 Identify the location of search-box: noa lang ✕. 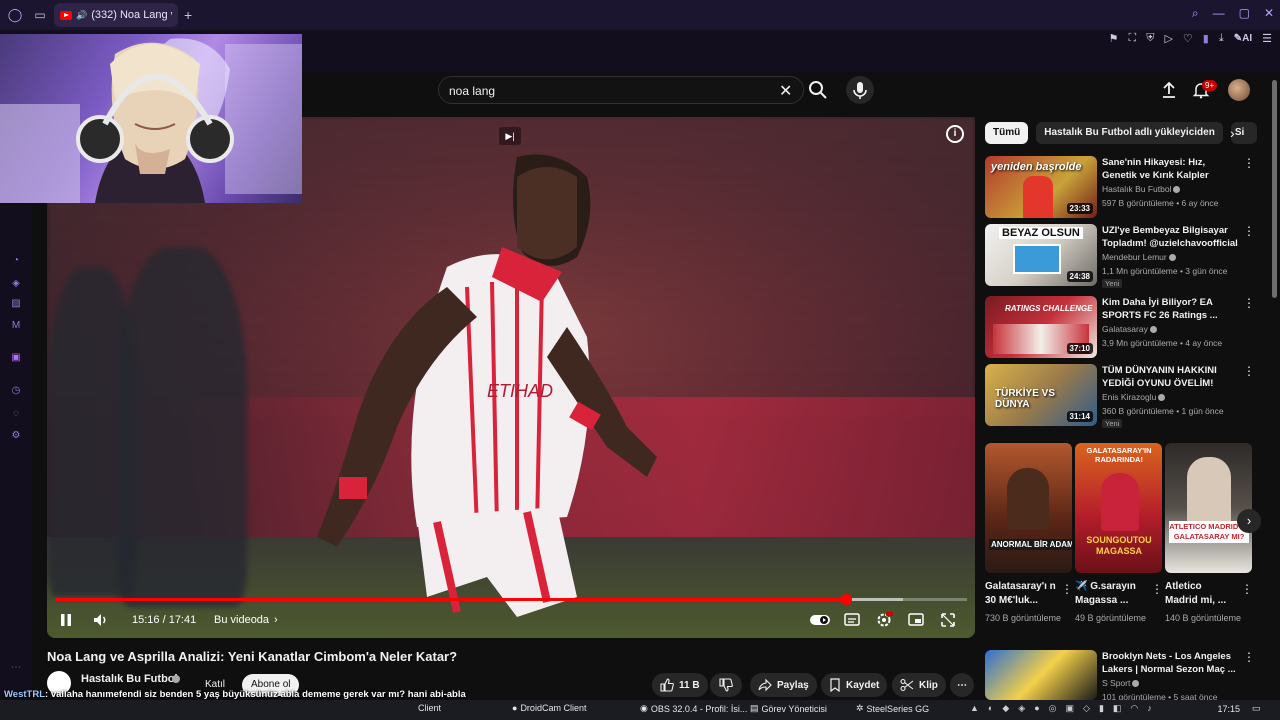
(621, 90).